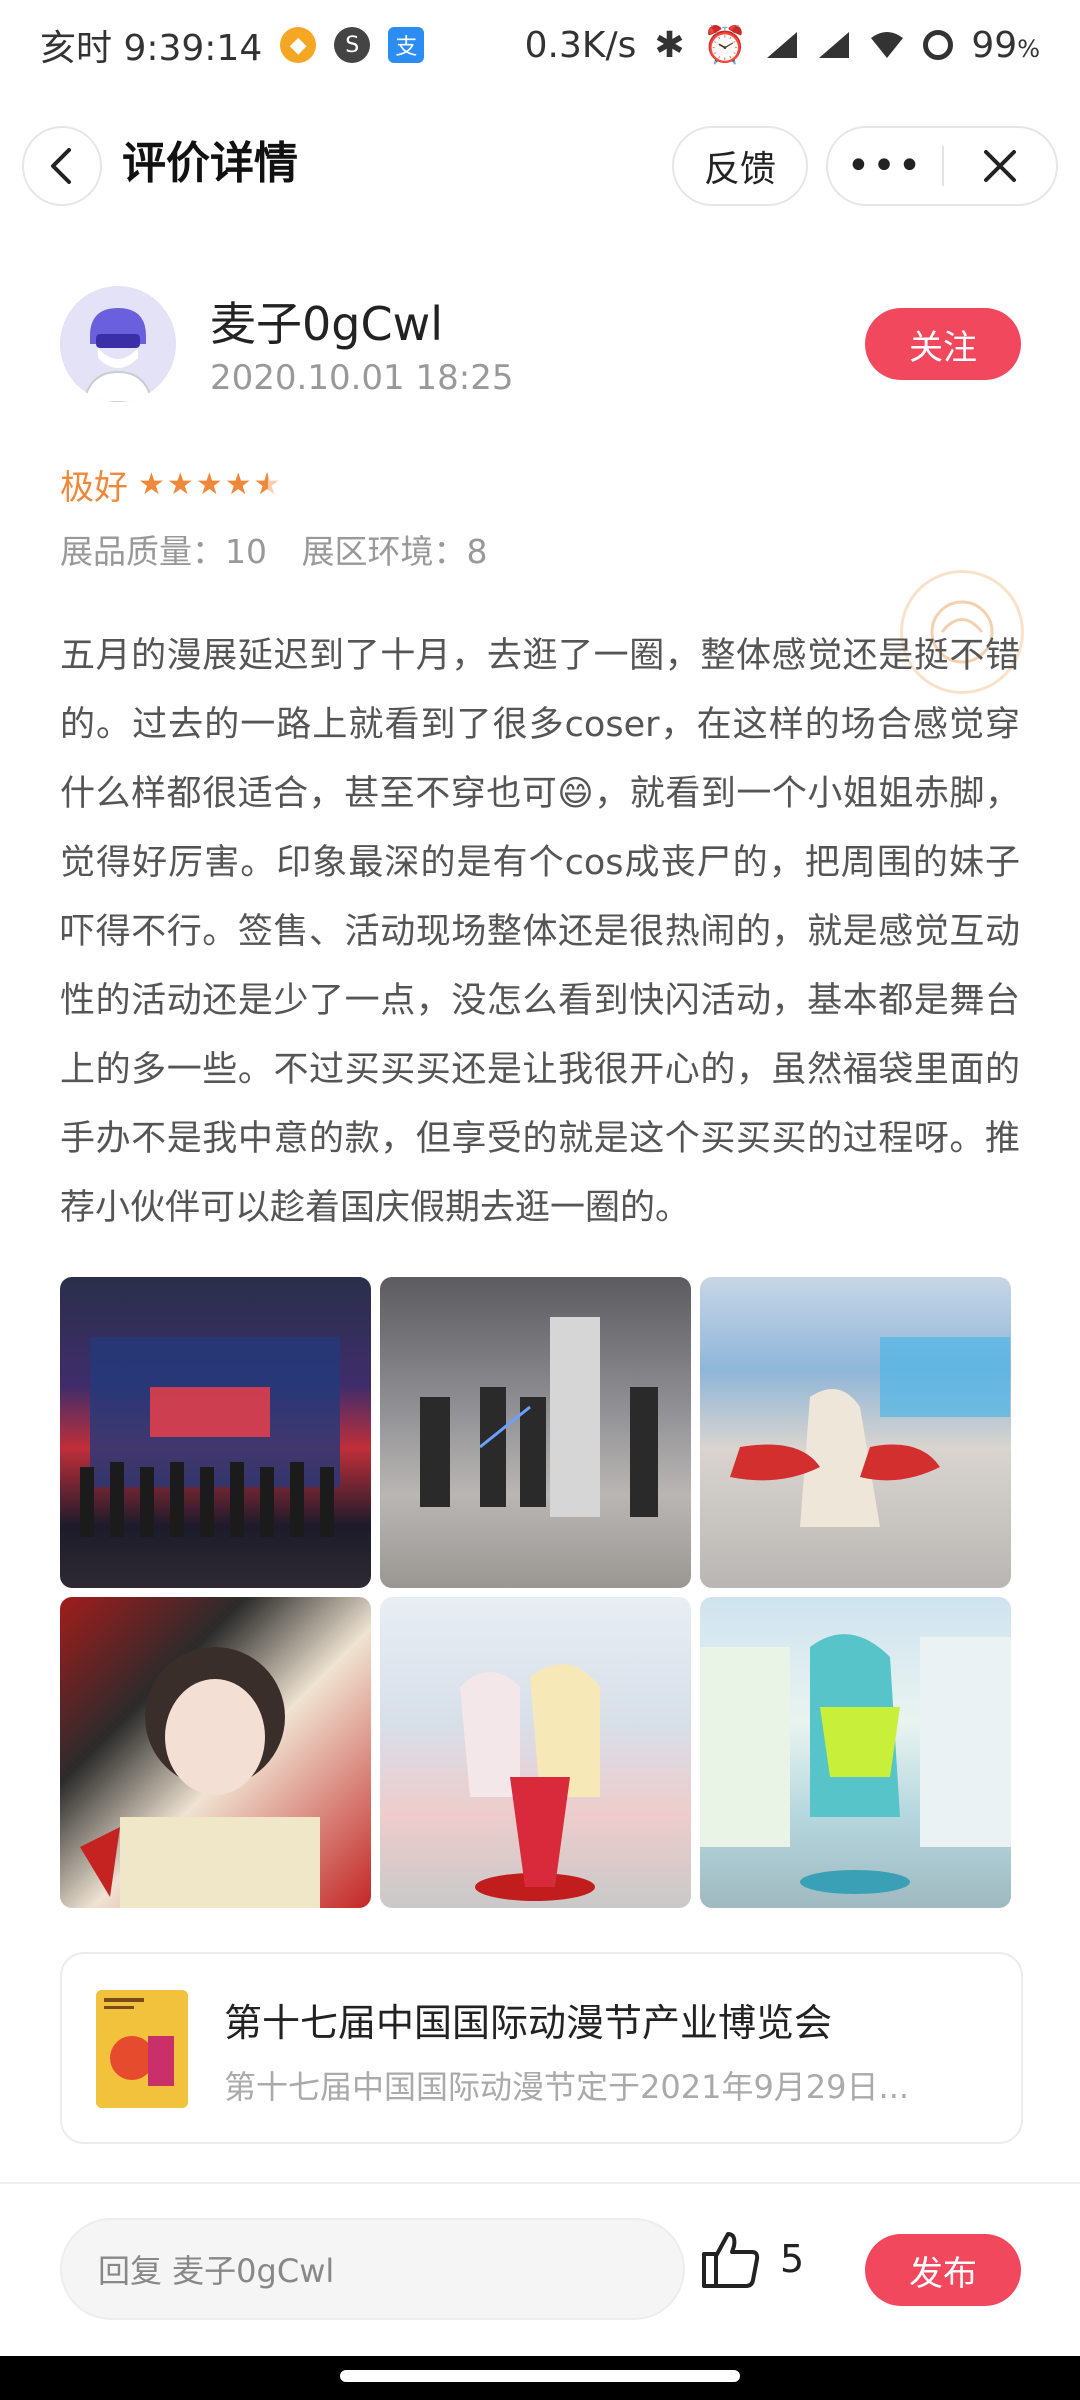  I want to click on sub-scores: 展品质量：10 展区环境：8, so click(286, 549).